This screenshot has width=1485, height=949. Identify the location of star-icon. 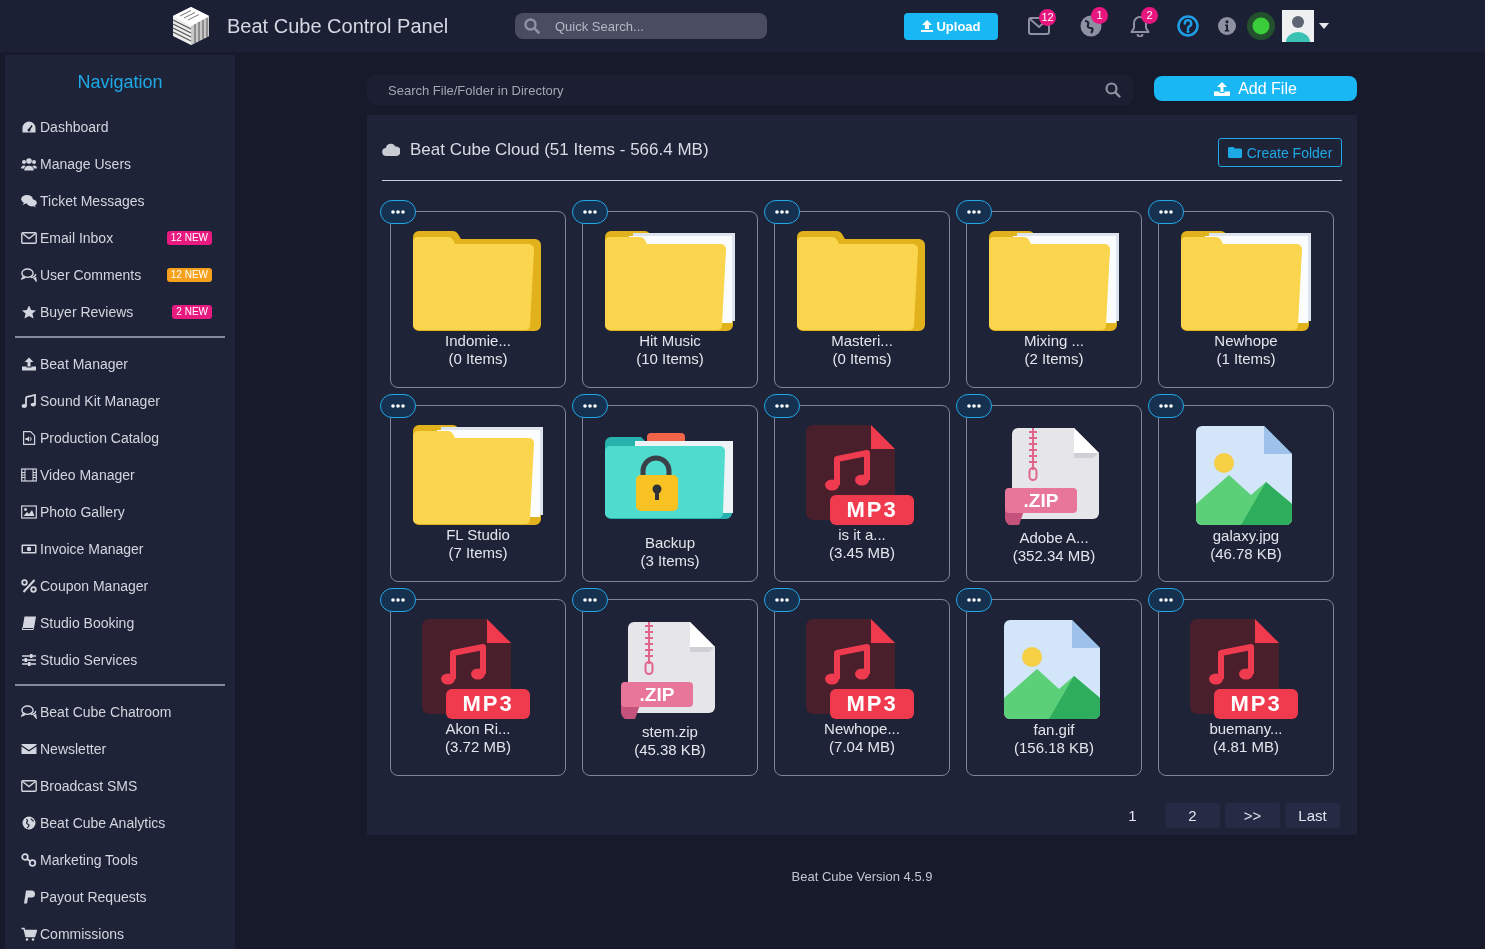
(29, 311).